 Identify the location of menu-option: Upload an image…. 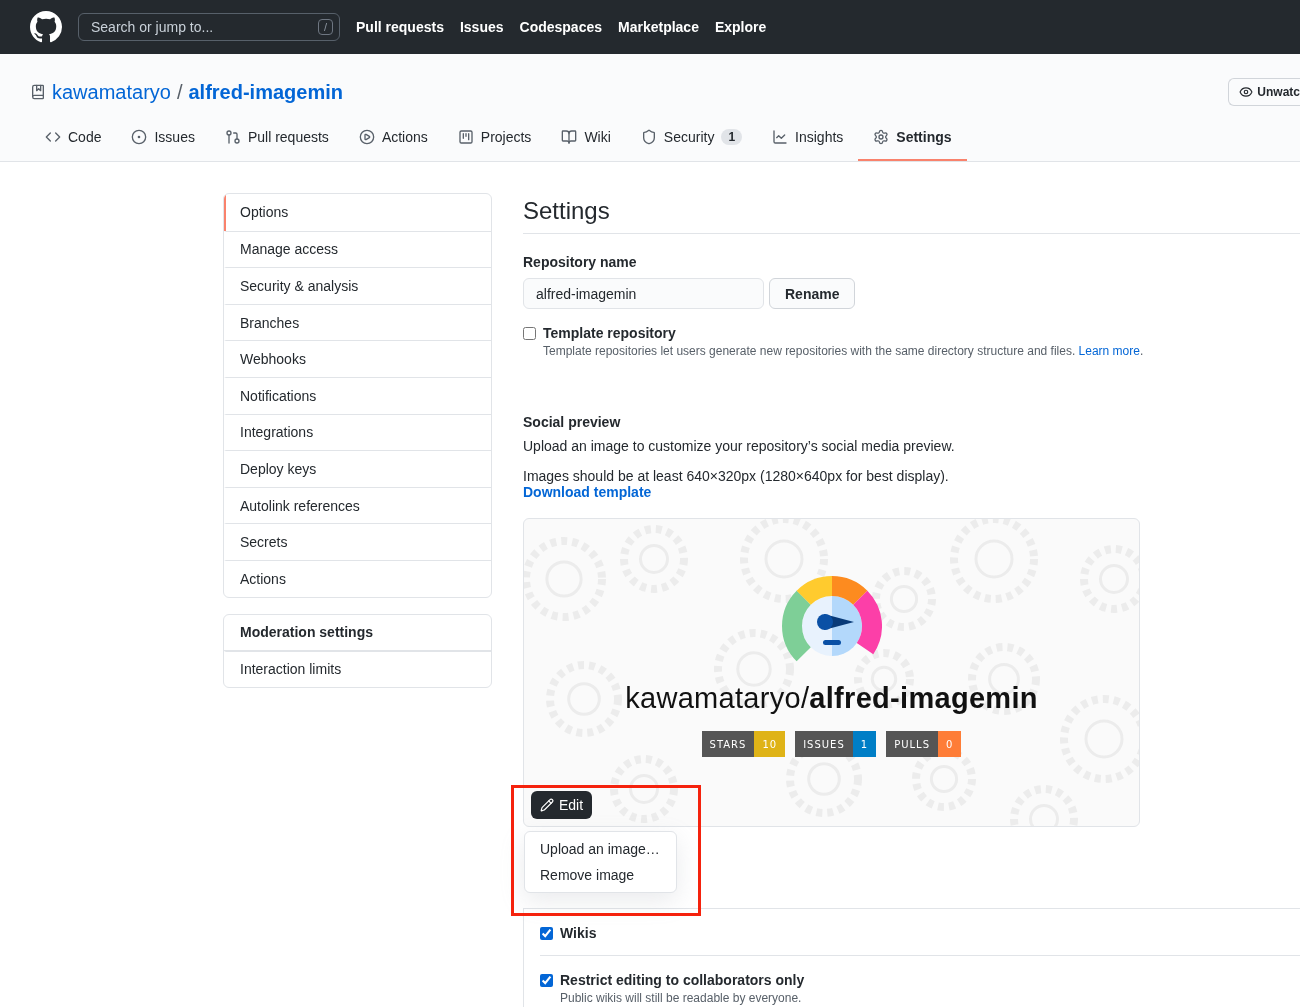
(600, 849).